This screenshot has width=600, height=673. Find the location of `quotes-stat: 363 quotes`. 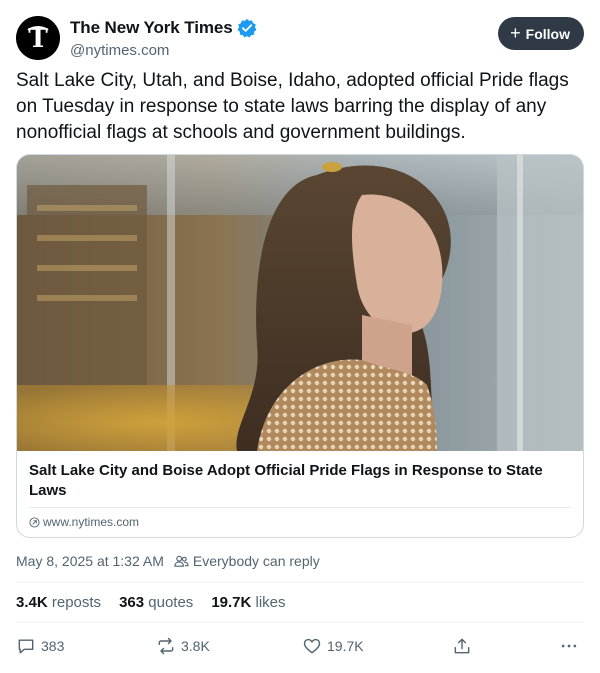

quotes-stat: 363 quotes is located at coordinates (156, 602).